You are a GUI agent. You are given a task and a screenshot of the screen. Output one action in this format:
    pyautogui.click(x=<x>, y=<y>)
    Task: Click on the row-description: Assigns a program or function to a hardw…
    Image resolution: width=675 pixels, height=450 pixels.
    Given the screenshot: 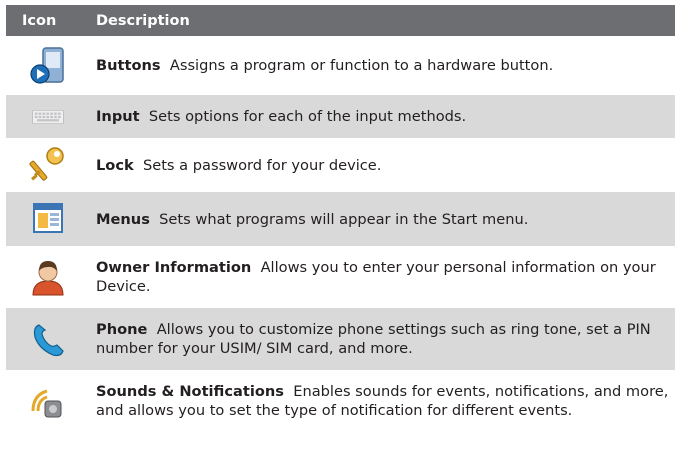 What is the action you would take?
    pyautogui.click(x=361, y=65)
    